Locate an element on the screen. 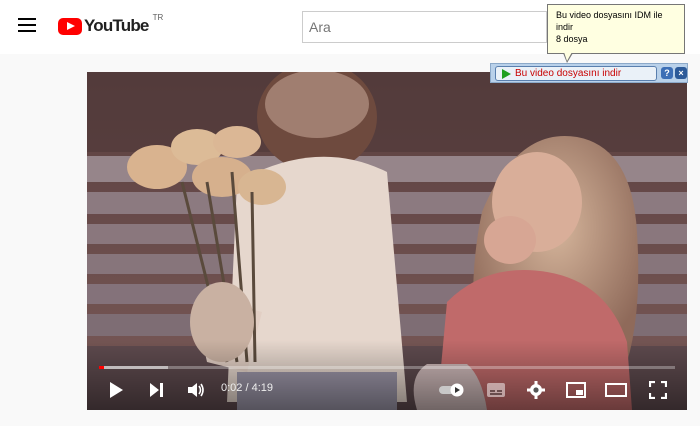 The height and width of the screenshot is (426, 700). subtitles-icon is located at coordinates (496, 390).